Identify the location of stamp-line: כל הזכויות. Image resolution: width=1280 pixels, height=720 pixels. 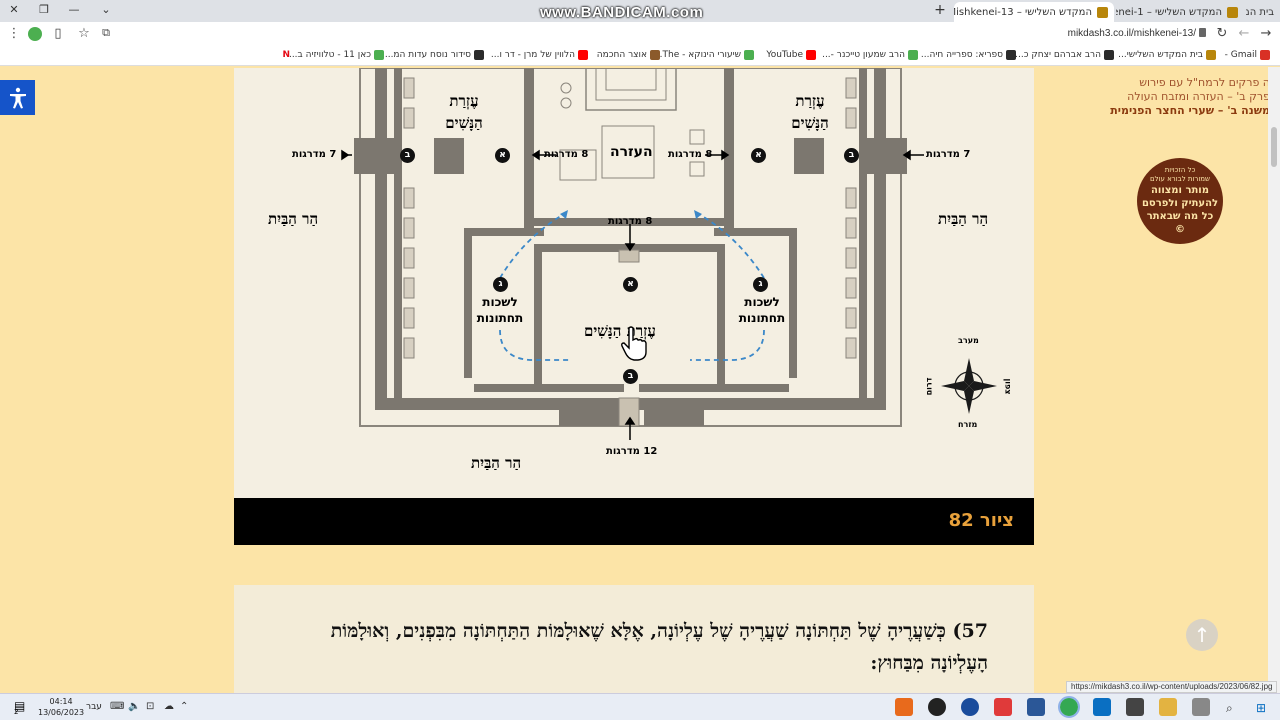
(1180, 170).